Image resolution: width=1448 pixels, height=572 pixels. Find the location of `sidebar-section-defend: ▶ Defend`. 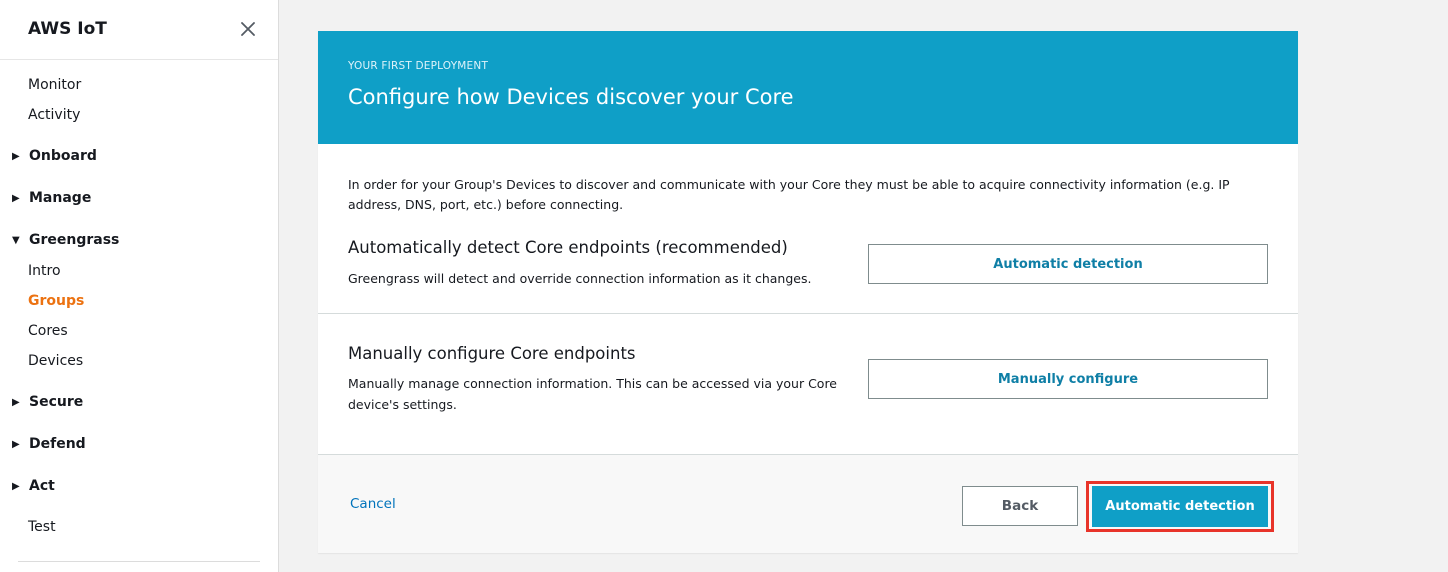

sidebar-section-defend: ▶ Defend is located at coordinates (49, 444).